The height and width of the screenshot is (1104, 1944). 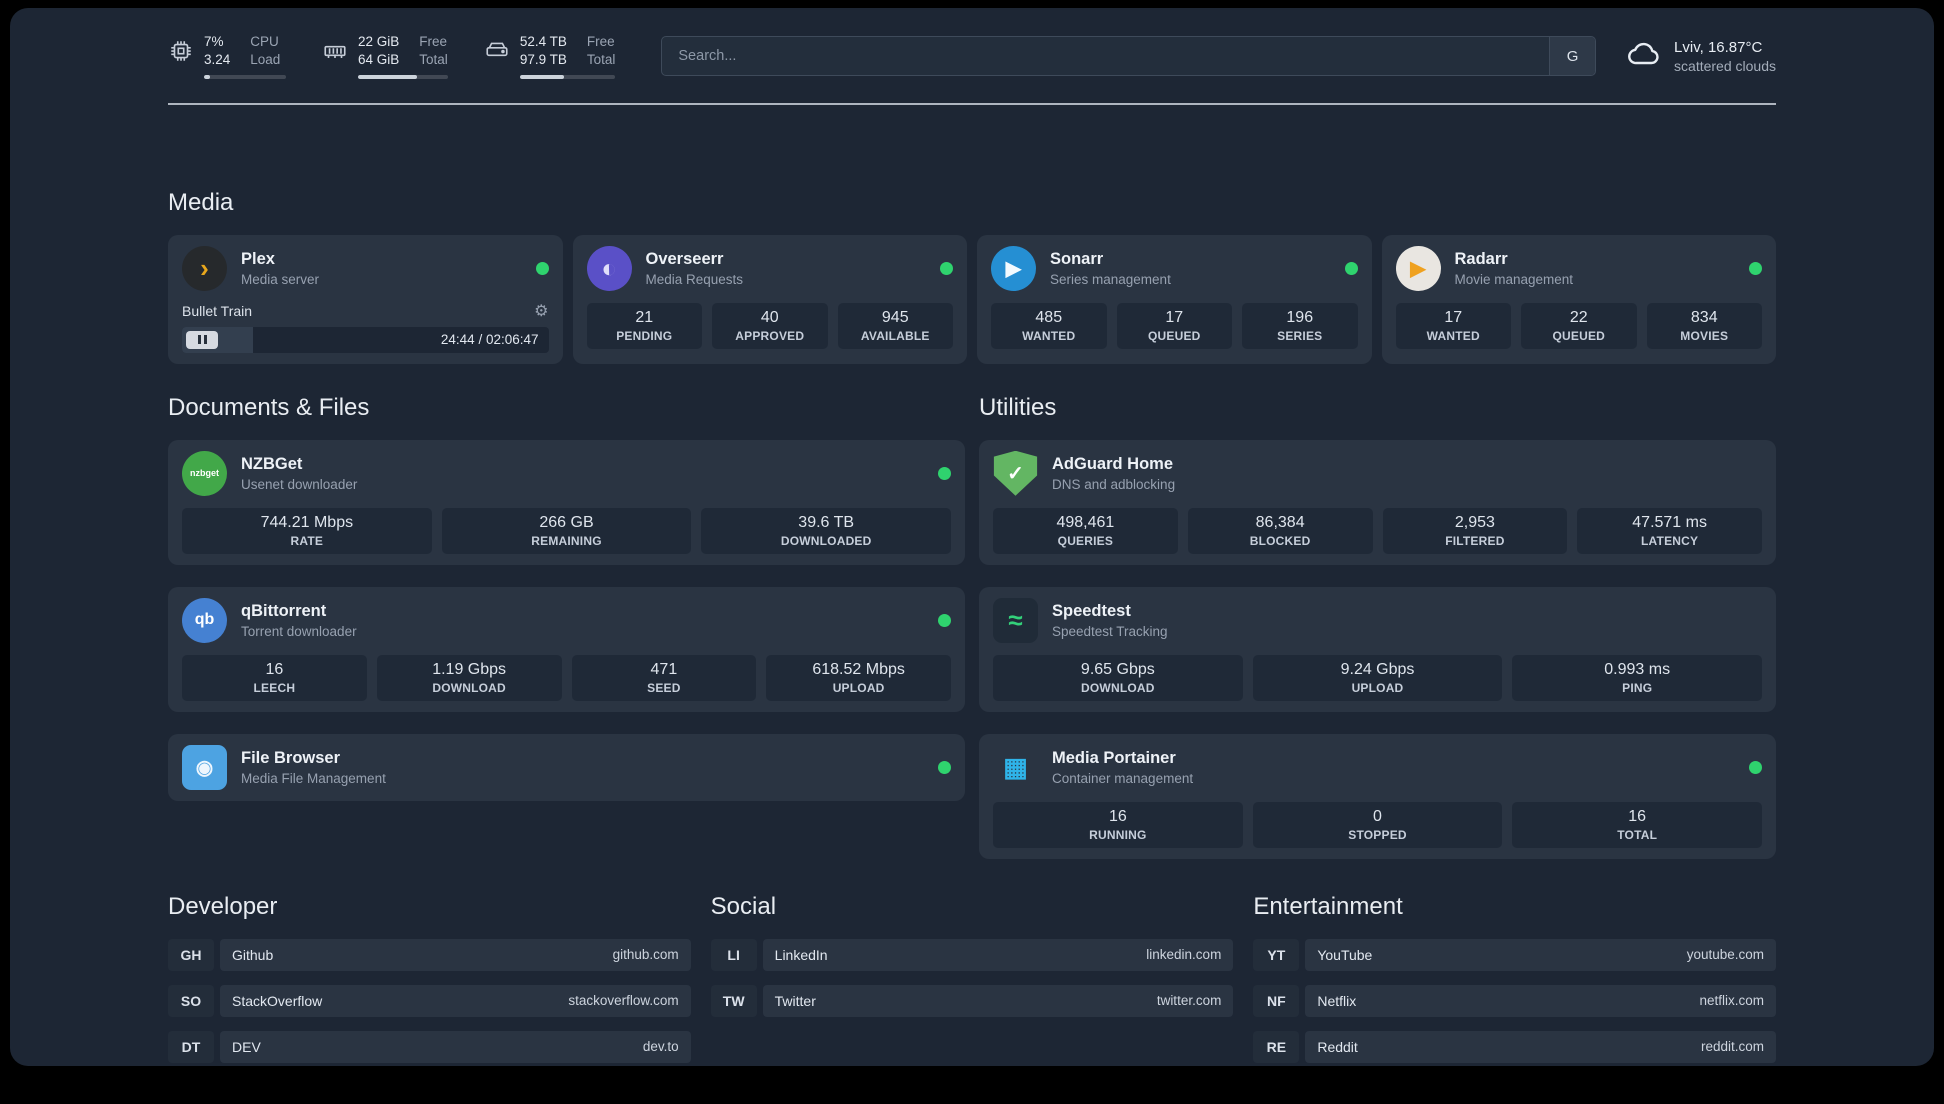 I want to click on service-link: ◉ File Browser Media File Management, so click(x=566, y=767).